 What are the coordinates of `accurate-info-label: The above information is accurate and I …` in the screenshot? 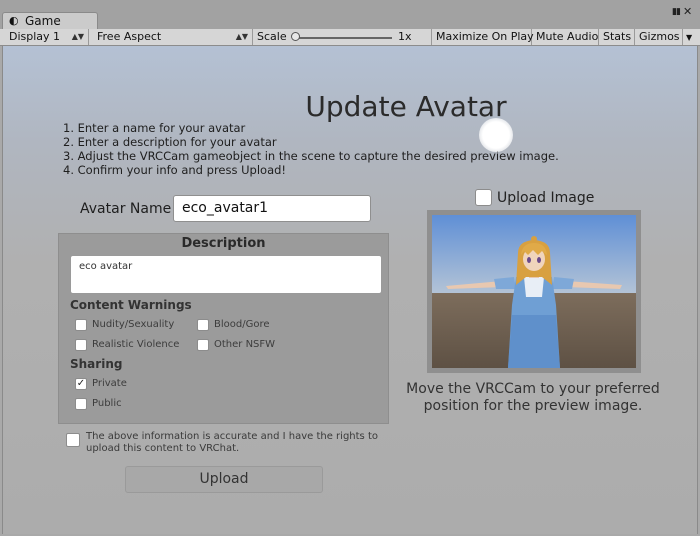 It's located at (232, 443).